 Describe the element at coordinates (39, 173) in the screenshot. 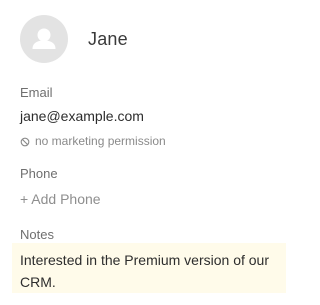

I see `phone-label: Phone` at that location.